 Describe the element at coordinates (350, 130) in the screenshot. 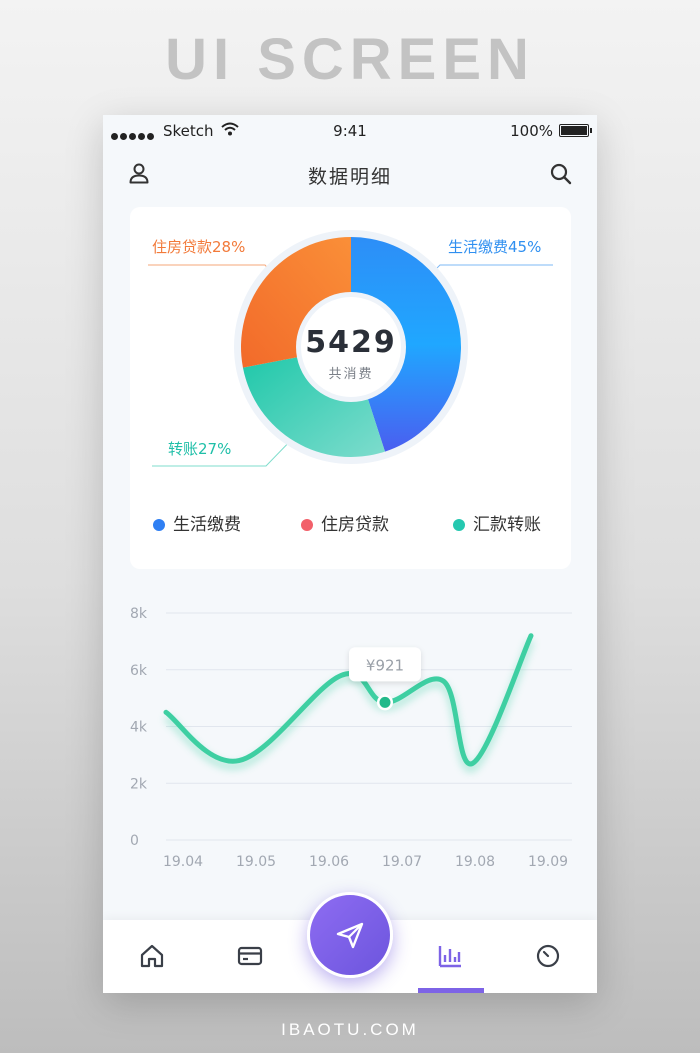

I see `status-bar: Sketch 9:41 100%` at that location.